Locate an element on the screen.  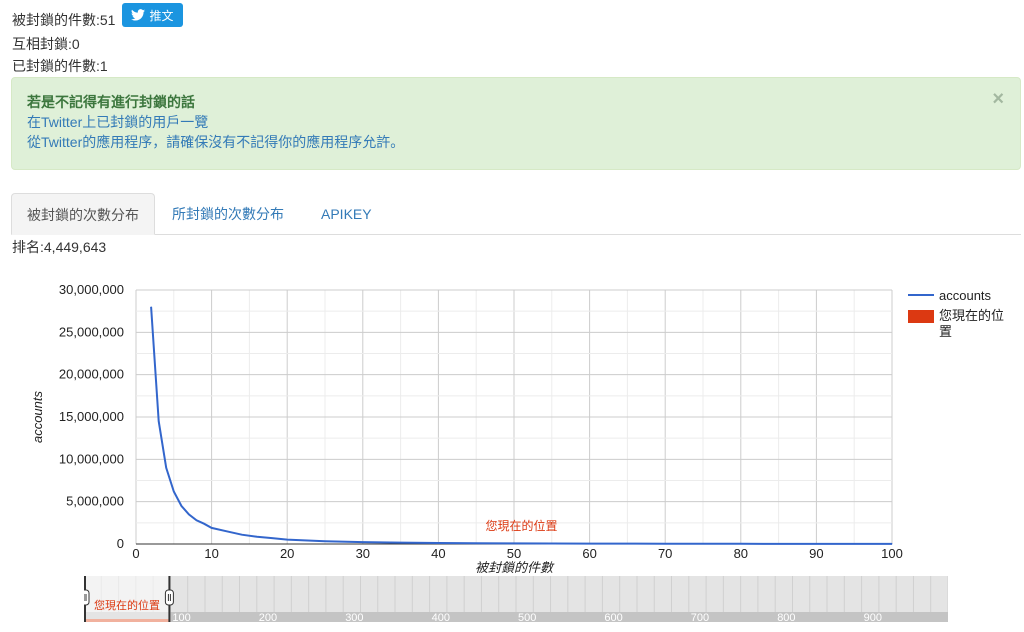
tab-bar: 被封鎖的次數分布 所封鎖的次數分布 APIKEY is located at coordinates (516, 214).